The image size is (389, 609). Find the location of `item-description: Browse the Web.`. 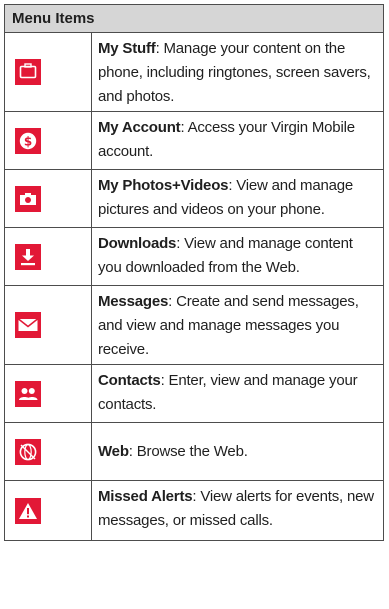

item-description: Browse the Web. is located at coordinates (192, 451).